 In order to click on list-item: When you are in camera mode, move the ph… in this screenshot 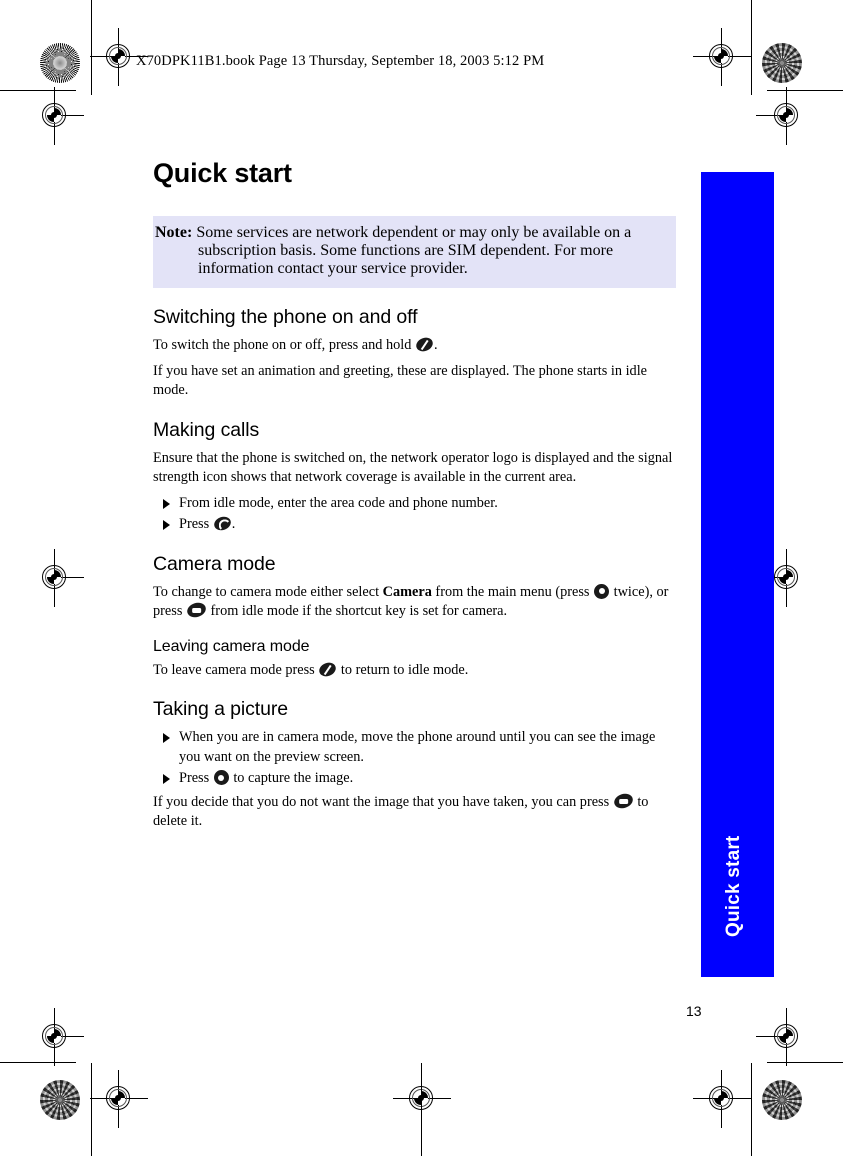, I will do `click(415, 747)`.